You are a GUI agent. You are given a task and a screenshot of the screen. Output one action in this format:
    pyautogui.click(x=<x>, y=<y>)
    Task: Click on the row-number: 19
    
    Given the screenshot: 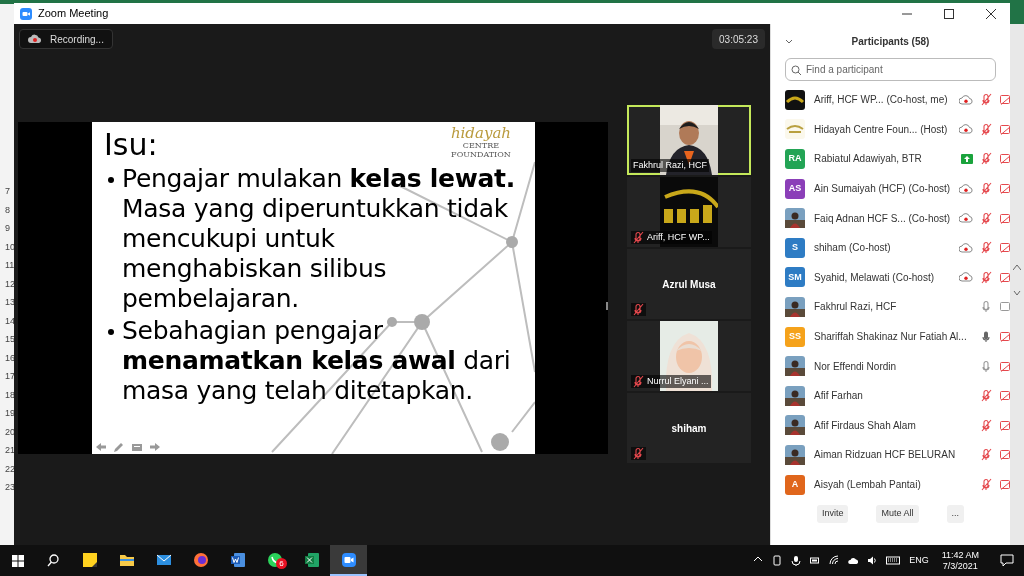 What is the action you would take?
    pyautogui.click(x=9, y=413)
    